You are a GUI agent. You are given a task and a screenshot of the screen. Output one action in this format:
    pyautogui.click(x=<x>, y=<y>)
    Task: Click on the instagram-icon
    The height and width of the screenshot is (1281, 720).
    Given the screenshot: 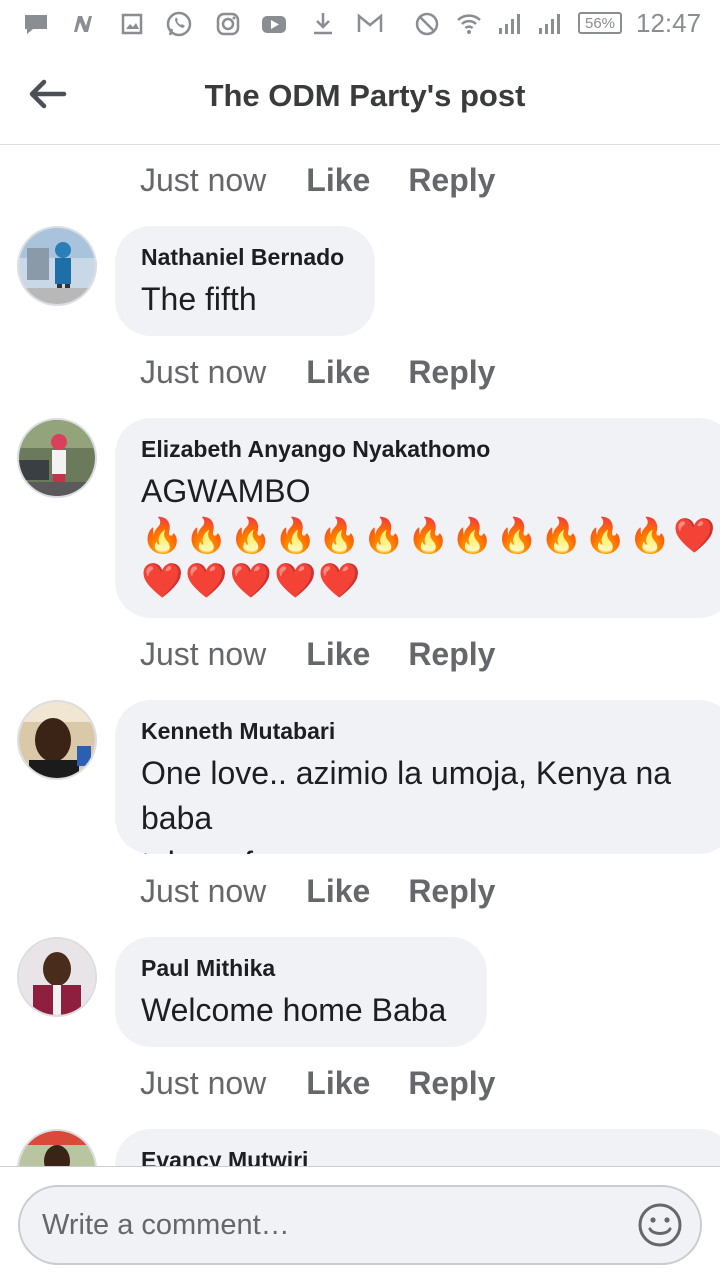 What is the action you would take?
    pyautogui.click(x=228, y=24)
    